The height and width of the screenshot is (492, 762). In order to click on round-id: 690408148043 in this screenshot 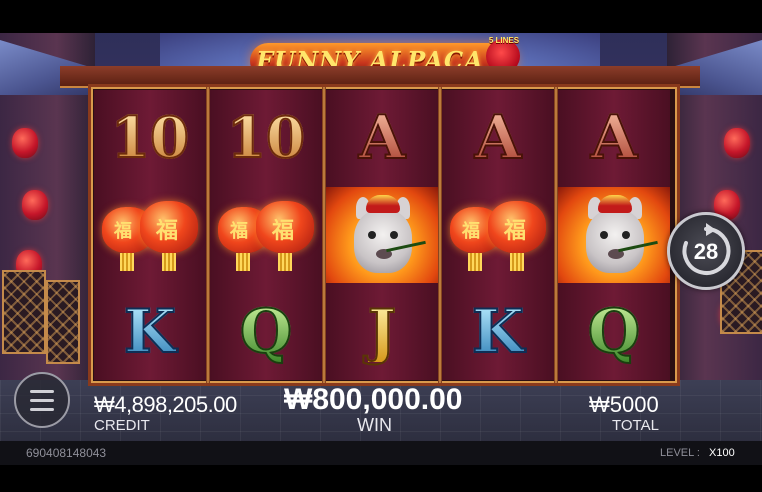, I will do `click(66, 453)`.